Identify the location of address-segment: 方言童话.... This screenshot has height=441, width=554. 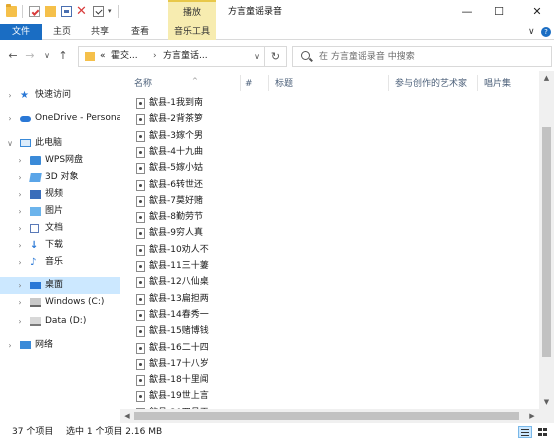
(185, 56).